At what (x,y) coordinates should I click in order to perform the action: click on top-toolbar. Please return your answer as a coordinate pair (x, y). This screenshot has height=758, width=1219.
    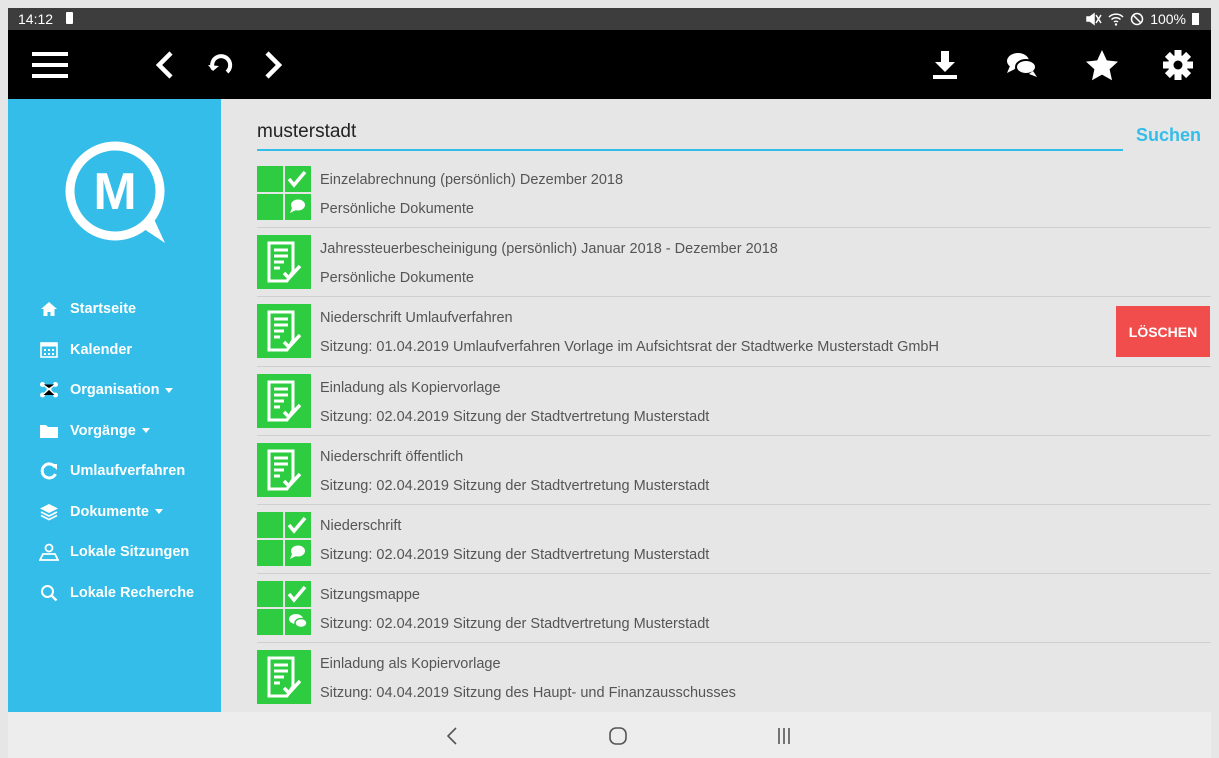
    Looking at the image, I should click on (609, 64).